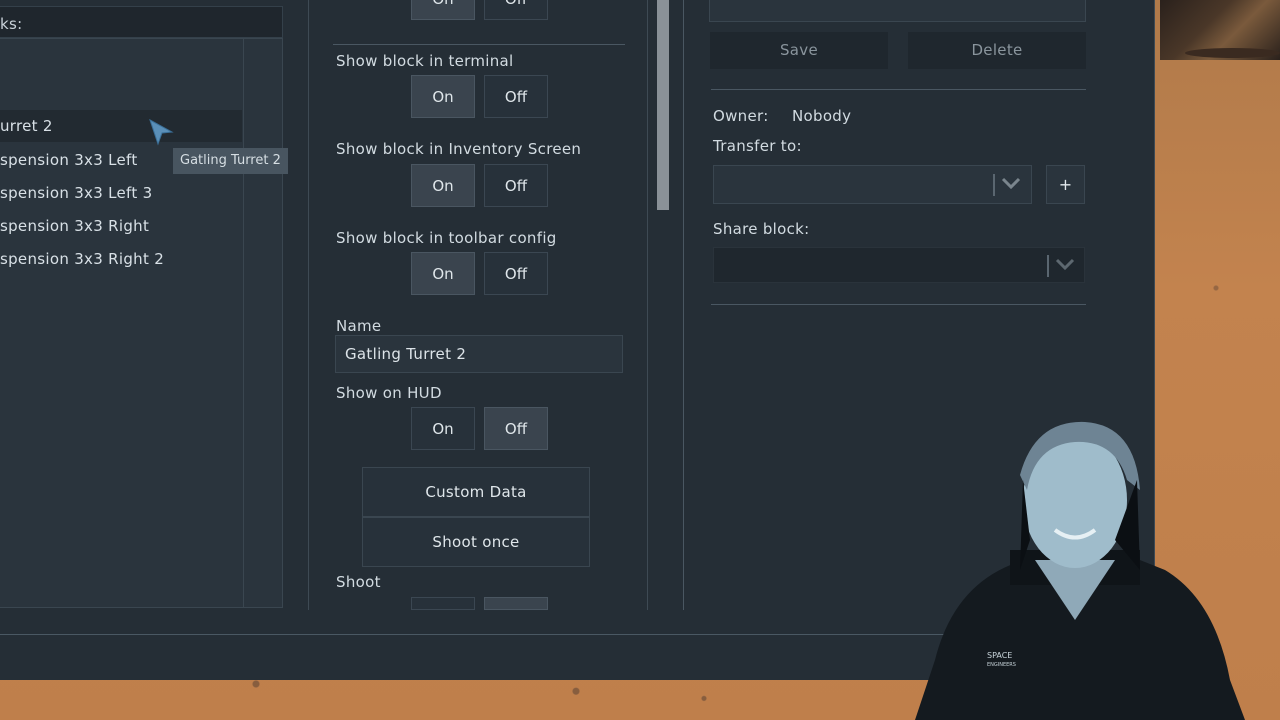 The height and width of the screenshot is (720, 1280). Describe the element at coordinates (479, 354) in the screenshot. I see `name-input: Gatling Turret 2` at that location.